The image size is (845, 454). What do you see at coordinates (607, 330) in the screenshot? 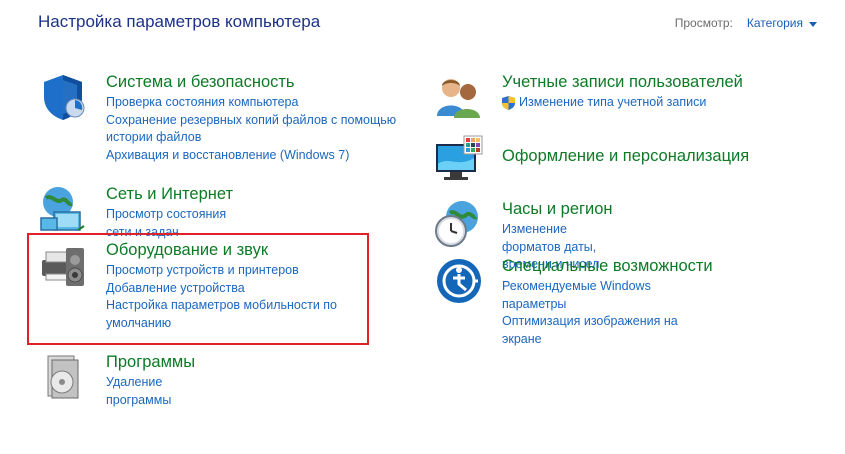
I see `link-optimize-display: Оптимизация изображения на экране` at bounding box center [607, 330].